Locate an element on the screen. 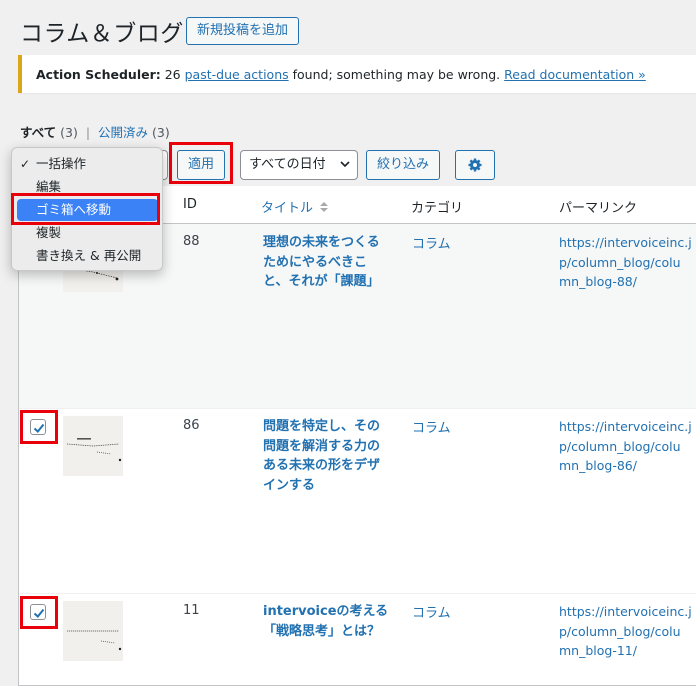  column-category: カテゴリ is located at coordinates (437, 208).